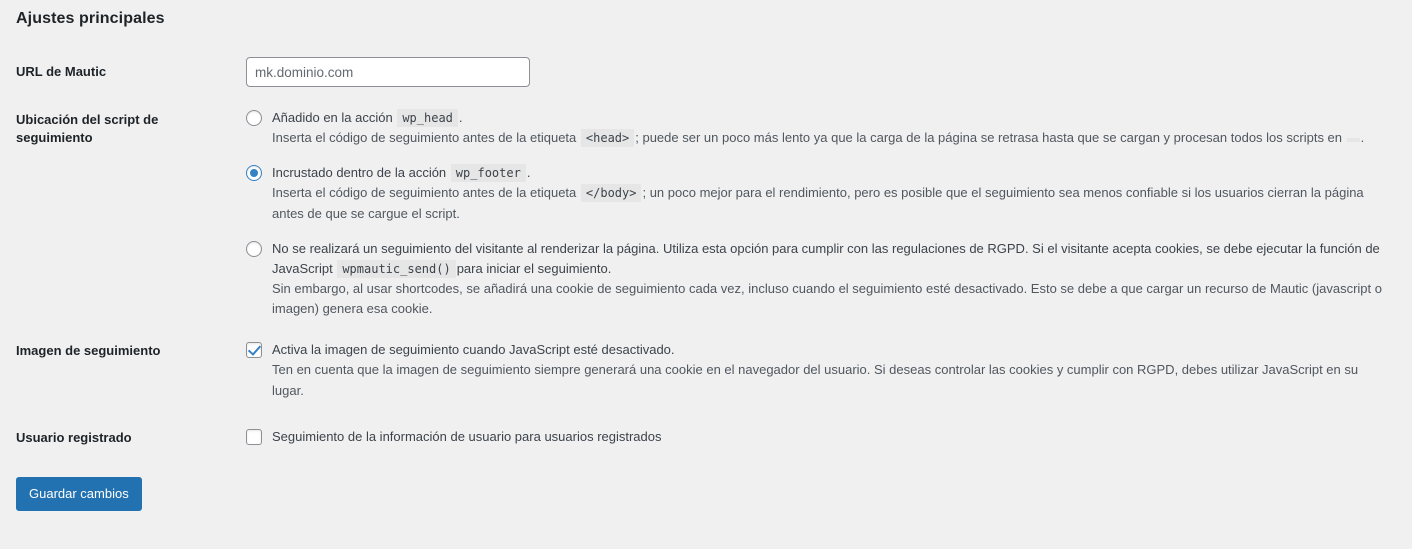 Image resolution: width=1412 pixels, height=549 pixels. I want to click on code-wp-head: wp_head, so click(427, 118).